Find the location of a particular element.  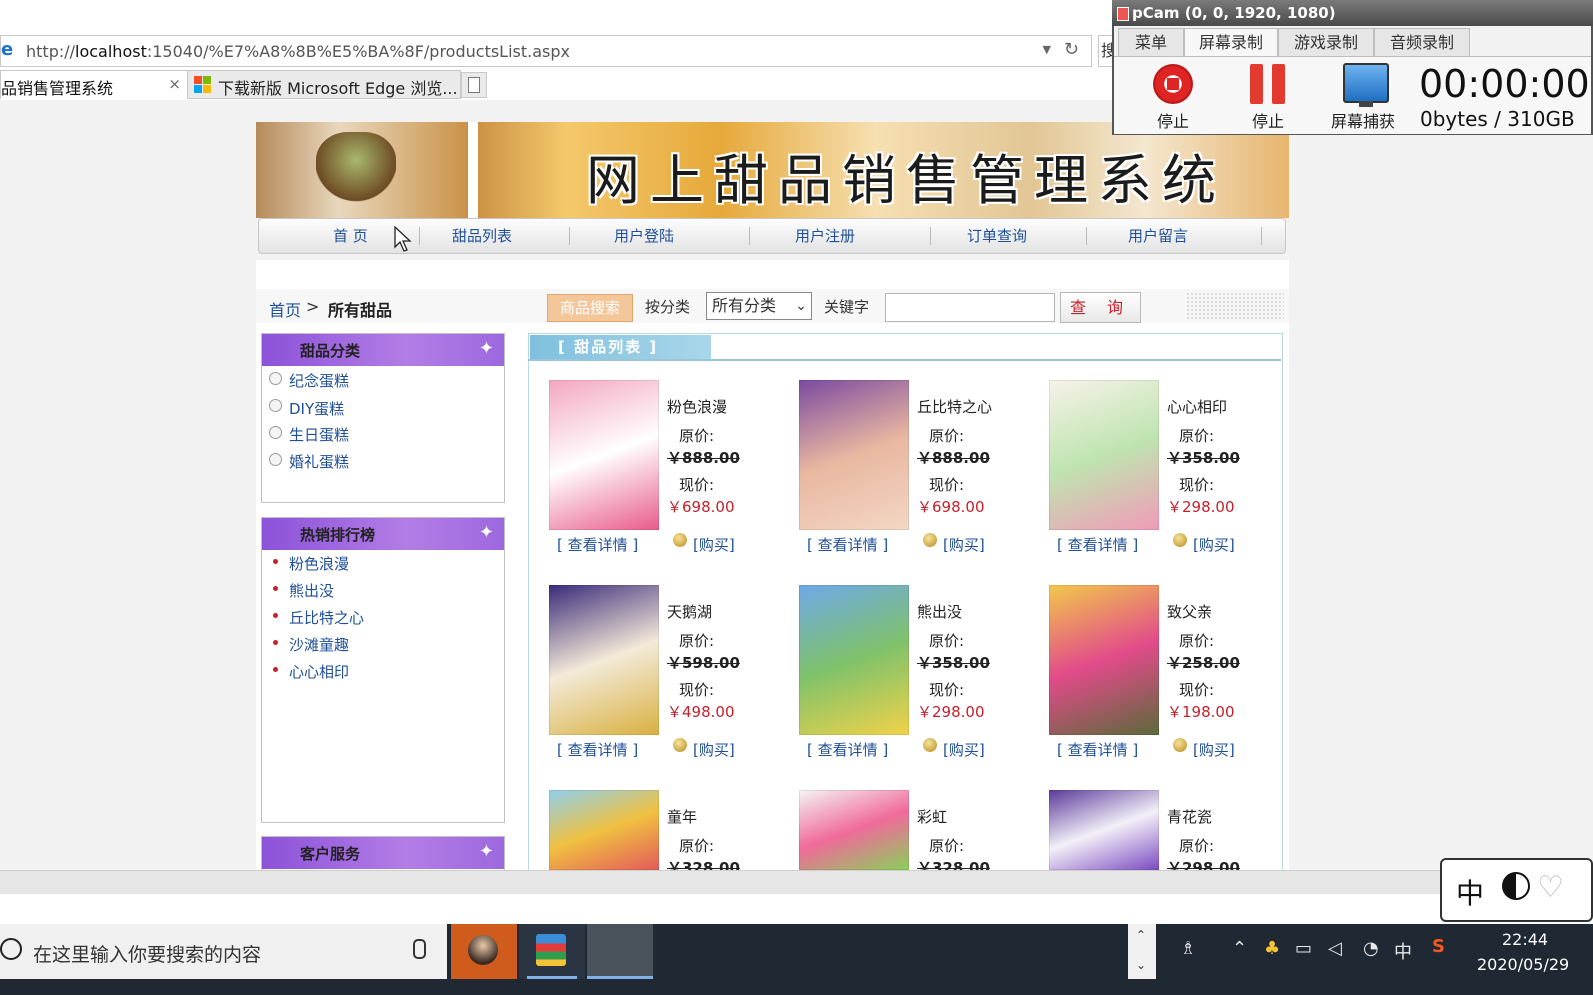

sogou-icon: S is located at coordinates (1438, 946).